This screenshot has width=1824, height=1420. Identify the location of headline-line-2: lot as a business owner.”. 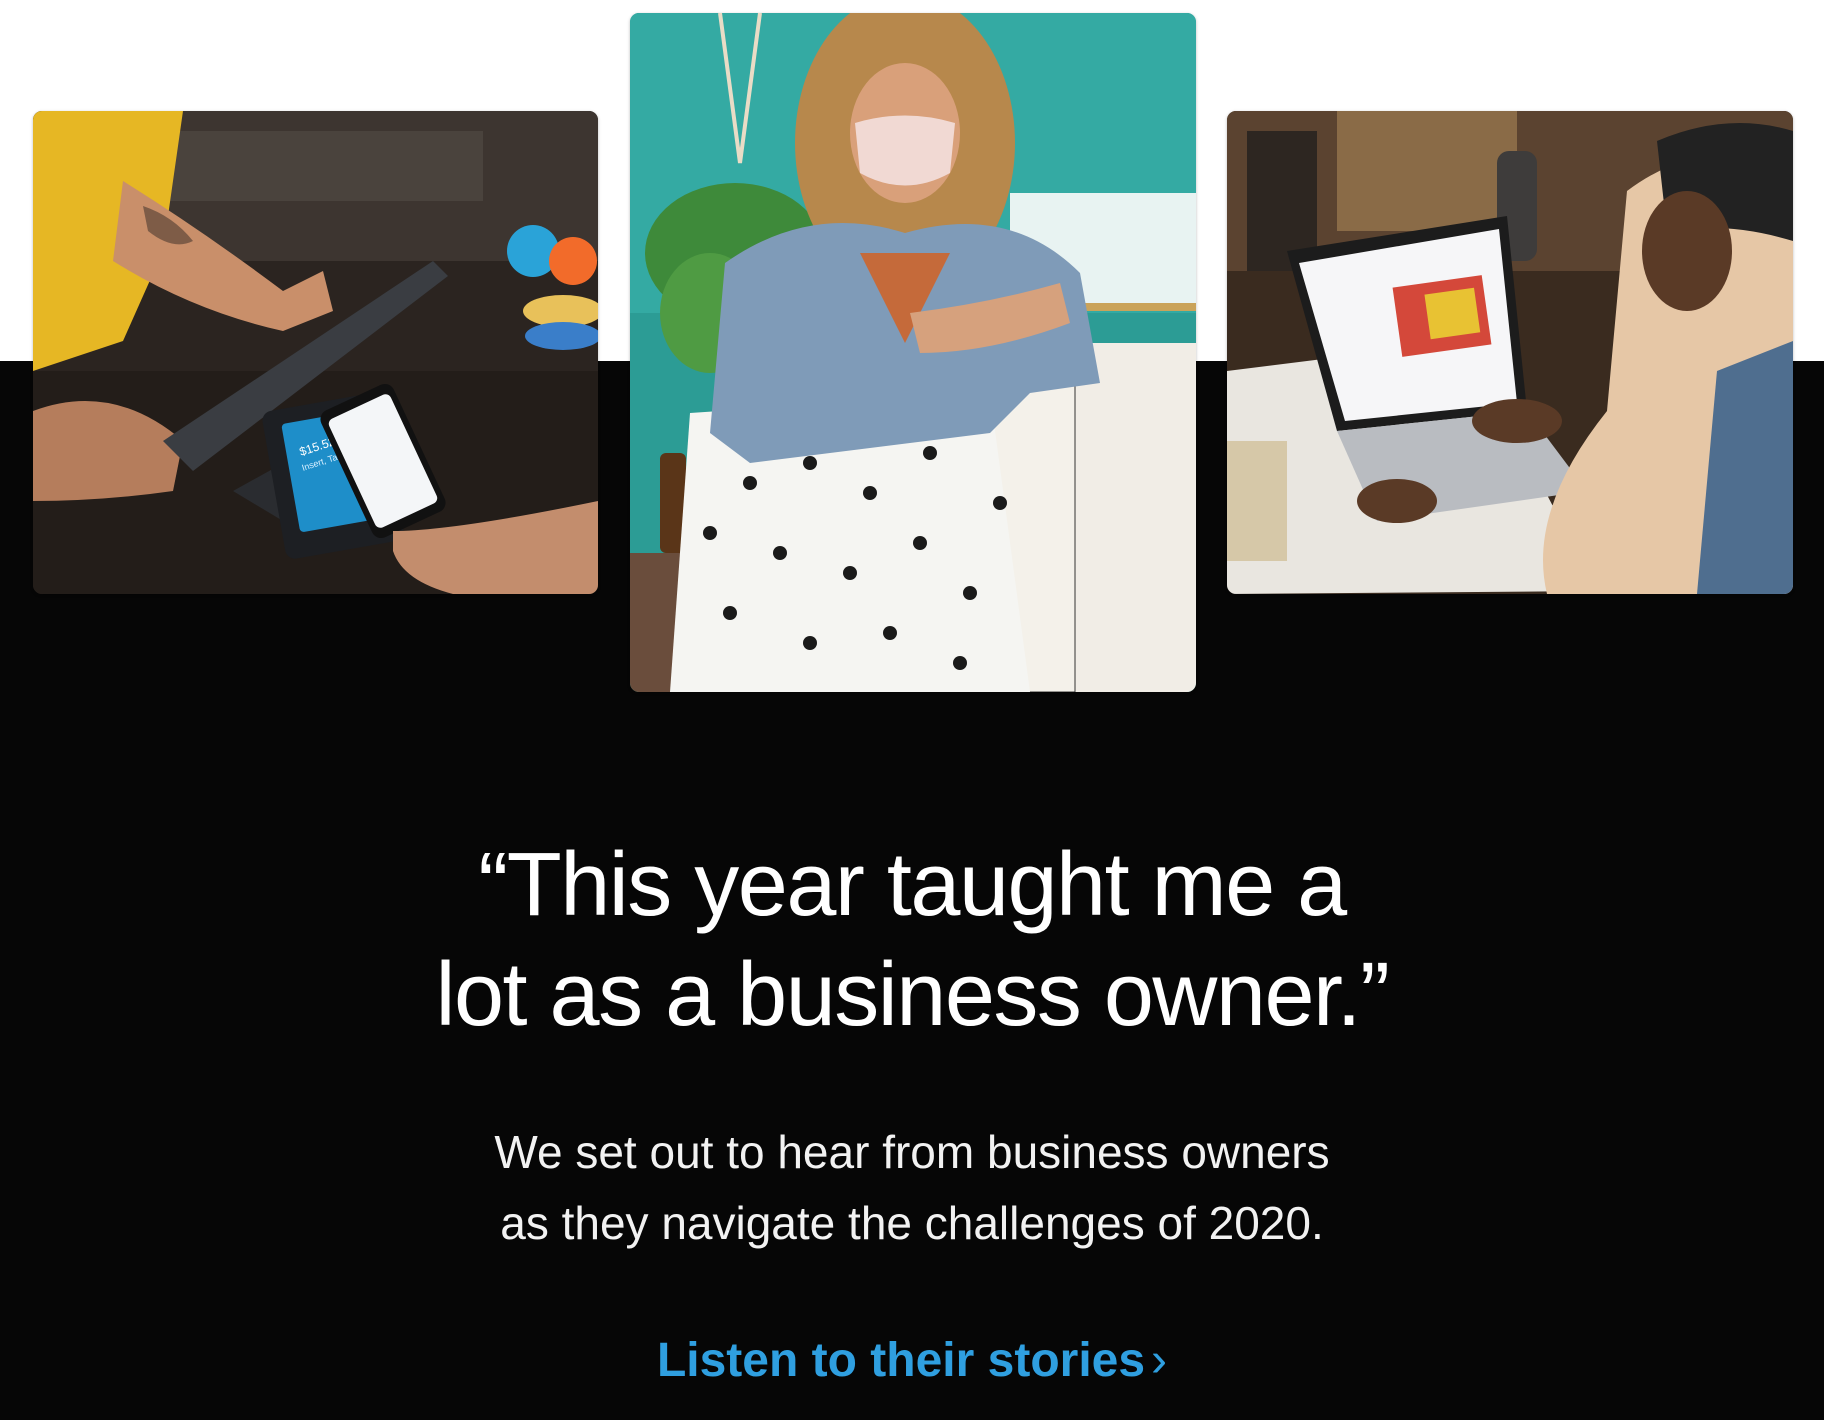
(912, 995).